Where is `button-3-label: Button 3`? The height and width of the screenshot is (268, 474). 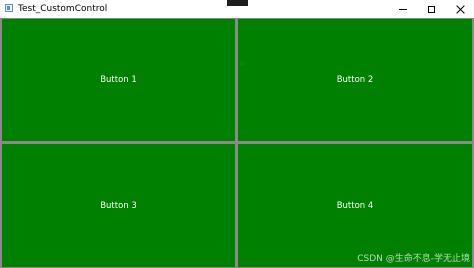
button-3-label: Button 3 is located at coordinates (118, 205).